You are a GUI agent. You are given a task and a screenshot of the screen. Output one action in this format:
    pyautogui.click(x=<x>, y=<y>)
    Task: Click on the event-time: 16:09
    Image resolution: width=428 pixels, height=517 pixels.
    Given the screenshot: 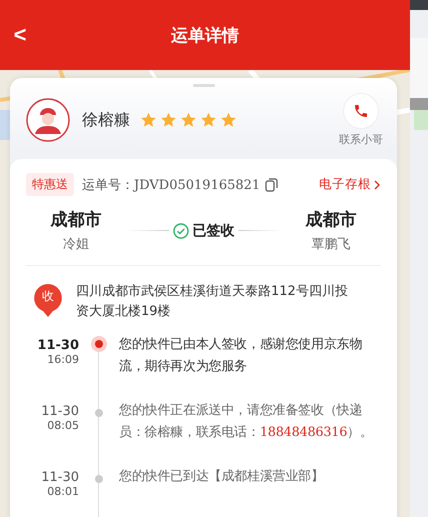 What is the action you would take?
    pyautogui.click(x=63, y=359)
    